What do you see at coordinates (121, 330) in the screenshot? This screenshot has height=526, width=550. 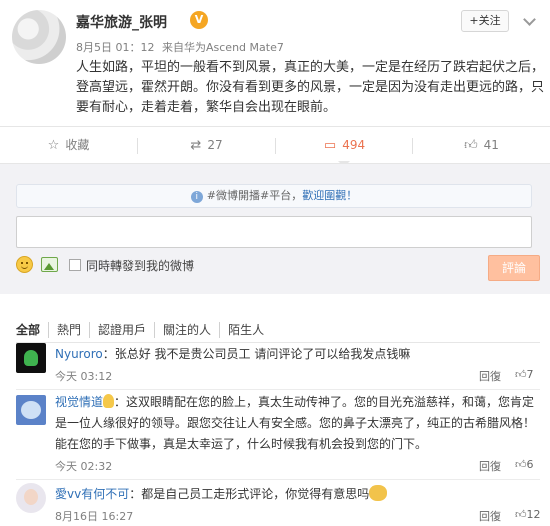 I see `tab-verified: 認證用戶` at bounding box center [121, 330].